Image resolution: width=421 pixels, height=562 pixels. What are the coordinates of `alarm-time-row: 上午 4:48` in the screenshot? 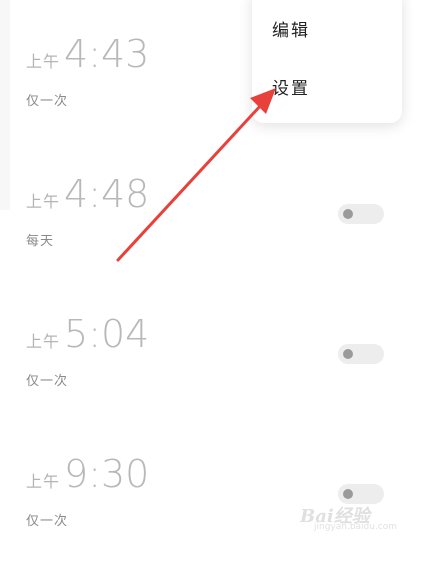 It's located at (87, 194).